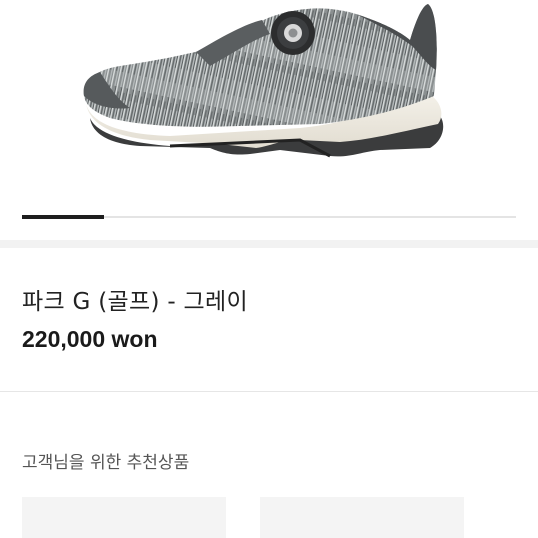 The image size is (538, 538). What do you see at coordinates (135, 302) in the screenshot?
I see `product-title: 파크 G (골프) - 그레이` at bounding box center [135, 302].